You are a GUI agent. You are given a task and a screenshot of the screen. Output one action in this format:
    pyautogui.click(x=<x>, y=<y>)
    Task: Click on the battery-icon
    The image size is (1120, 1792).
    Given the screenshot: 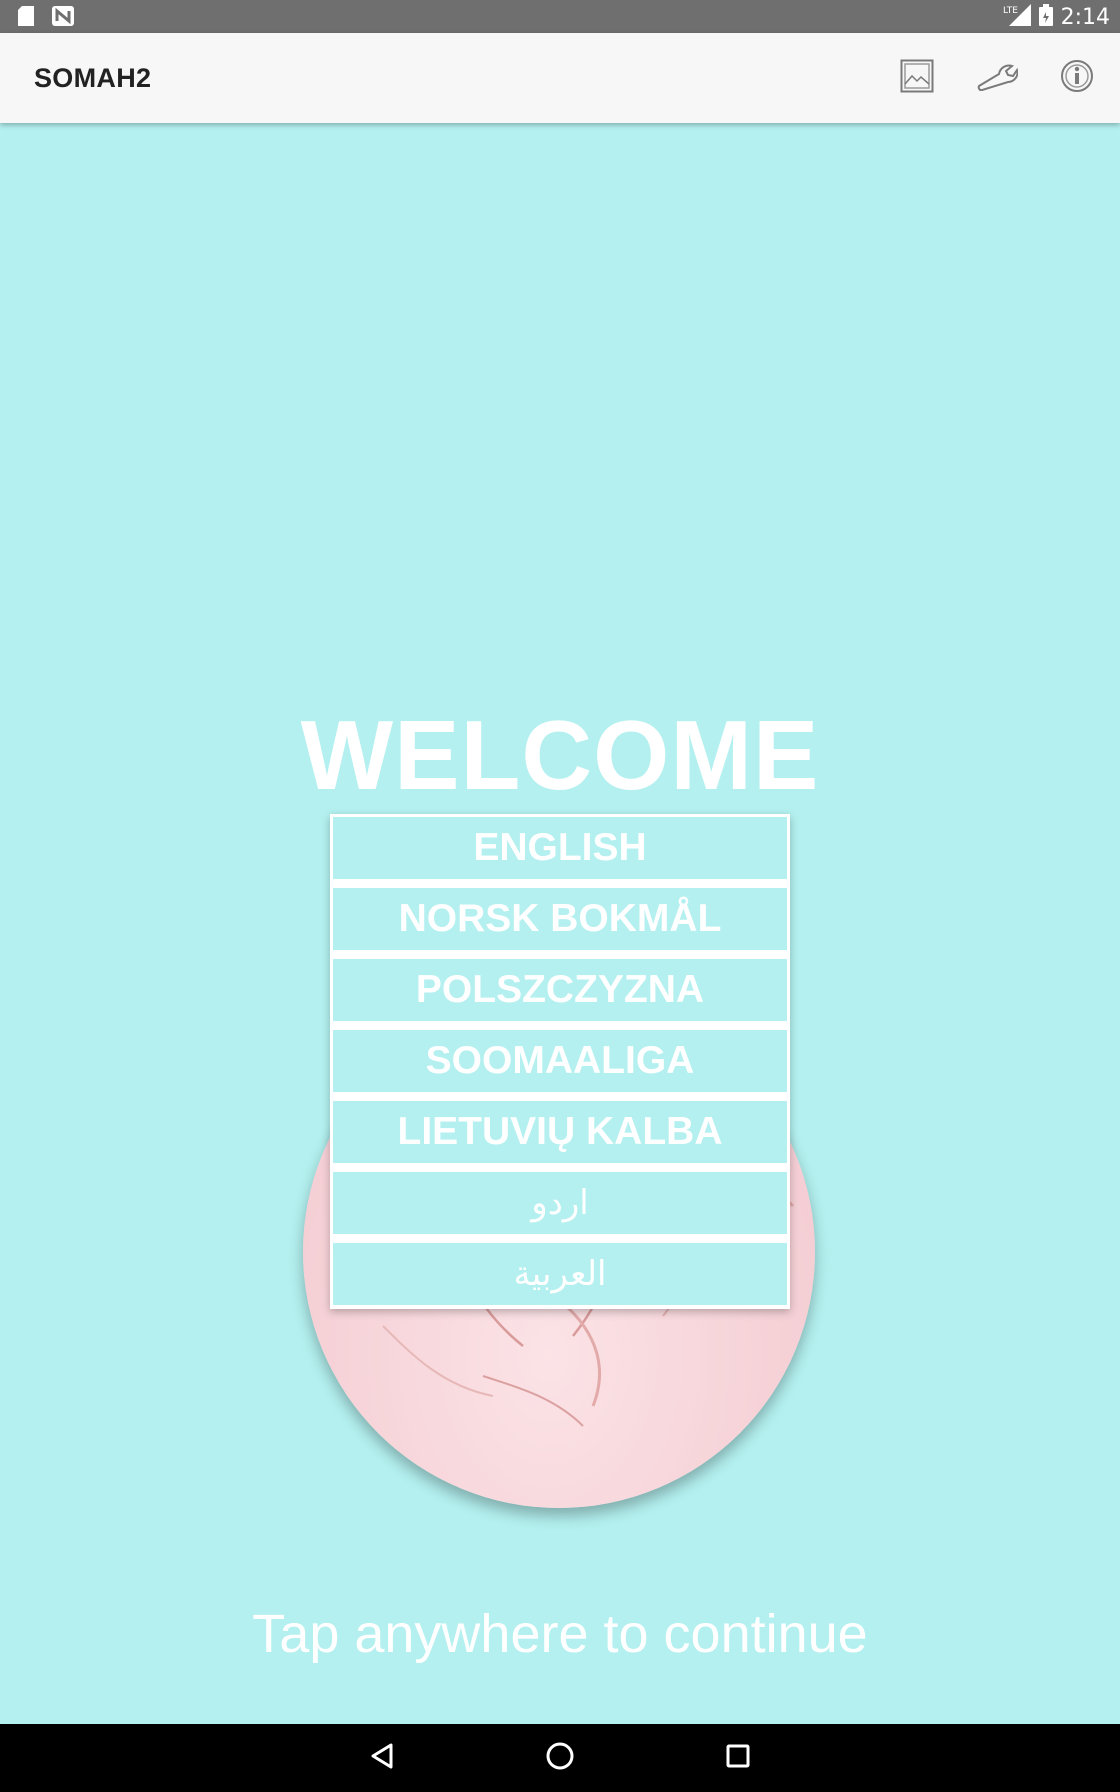 What is the action you would take?
    pyautogui.click(x=1045, y=17)
    